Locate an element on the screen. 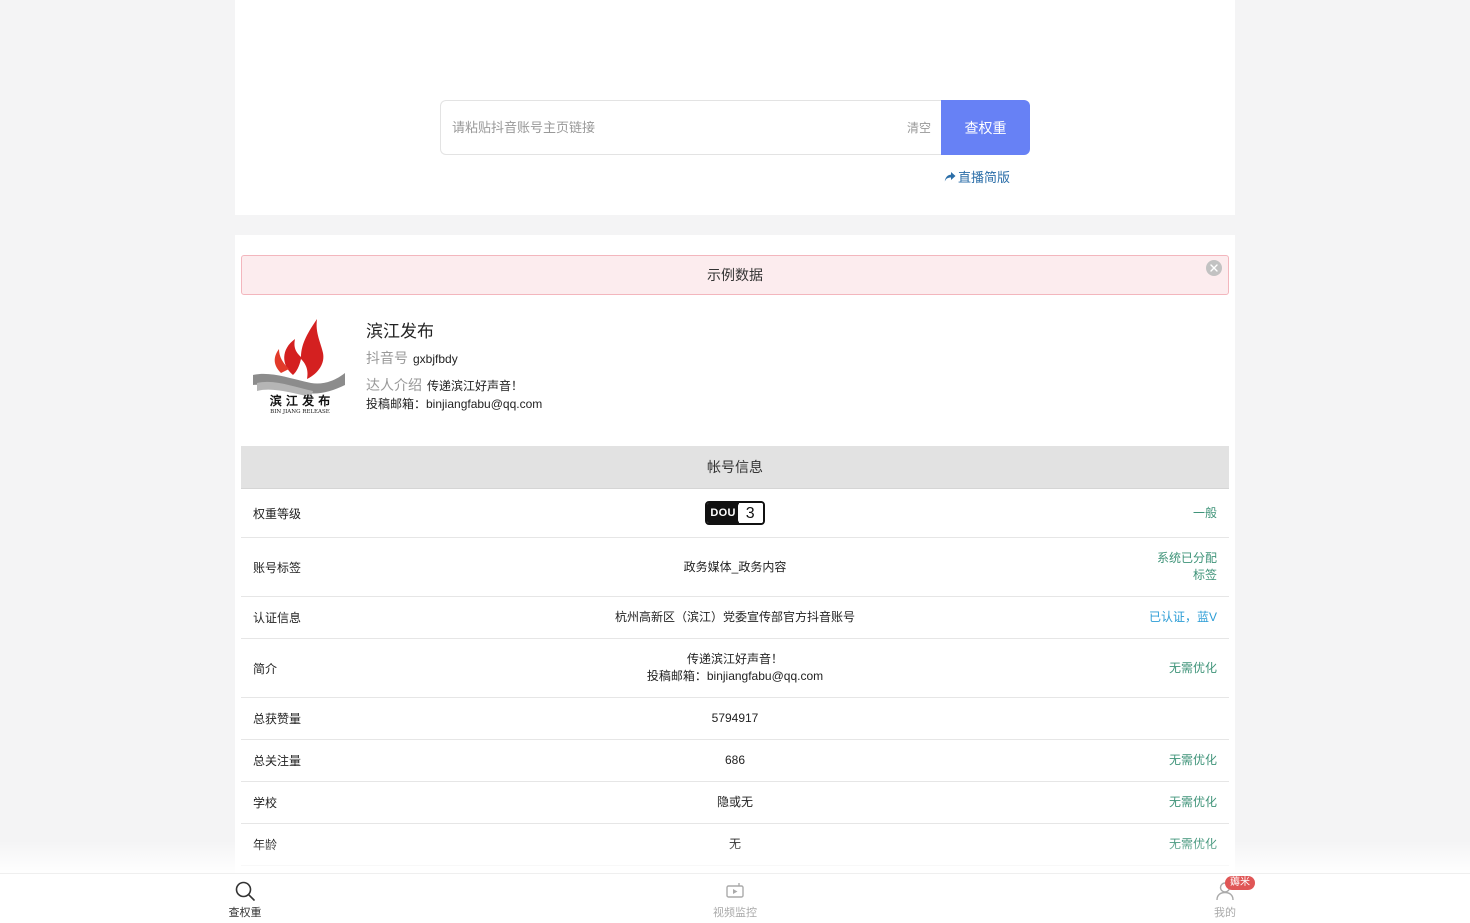  tab-label: 视频监控 is located at coordinates (735, 913).